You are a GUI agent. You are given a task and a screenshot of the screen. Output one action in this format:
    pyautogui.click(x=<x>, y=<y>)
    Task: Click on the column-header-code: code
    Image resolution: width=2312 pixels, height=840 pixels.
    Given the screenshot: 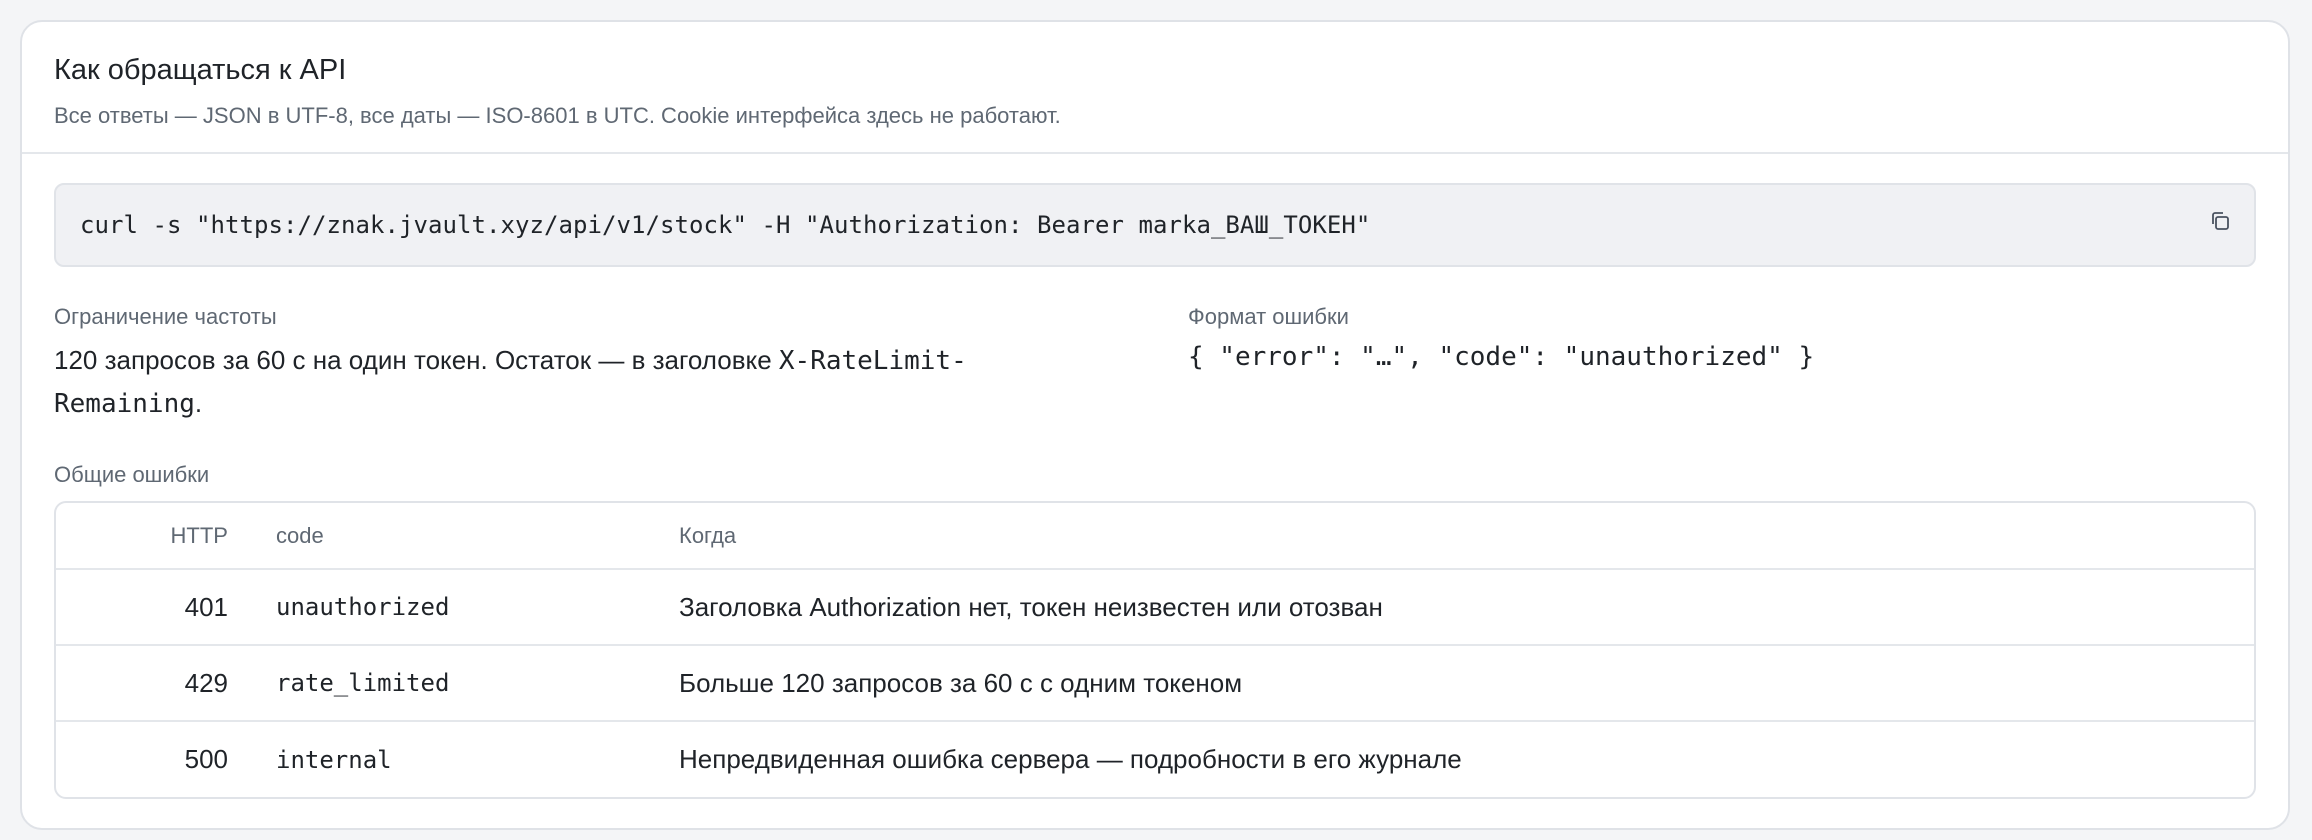 What is the action you would take?
    pyautogui.click(x=477, y=536)
    